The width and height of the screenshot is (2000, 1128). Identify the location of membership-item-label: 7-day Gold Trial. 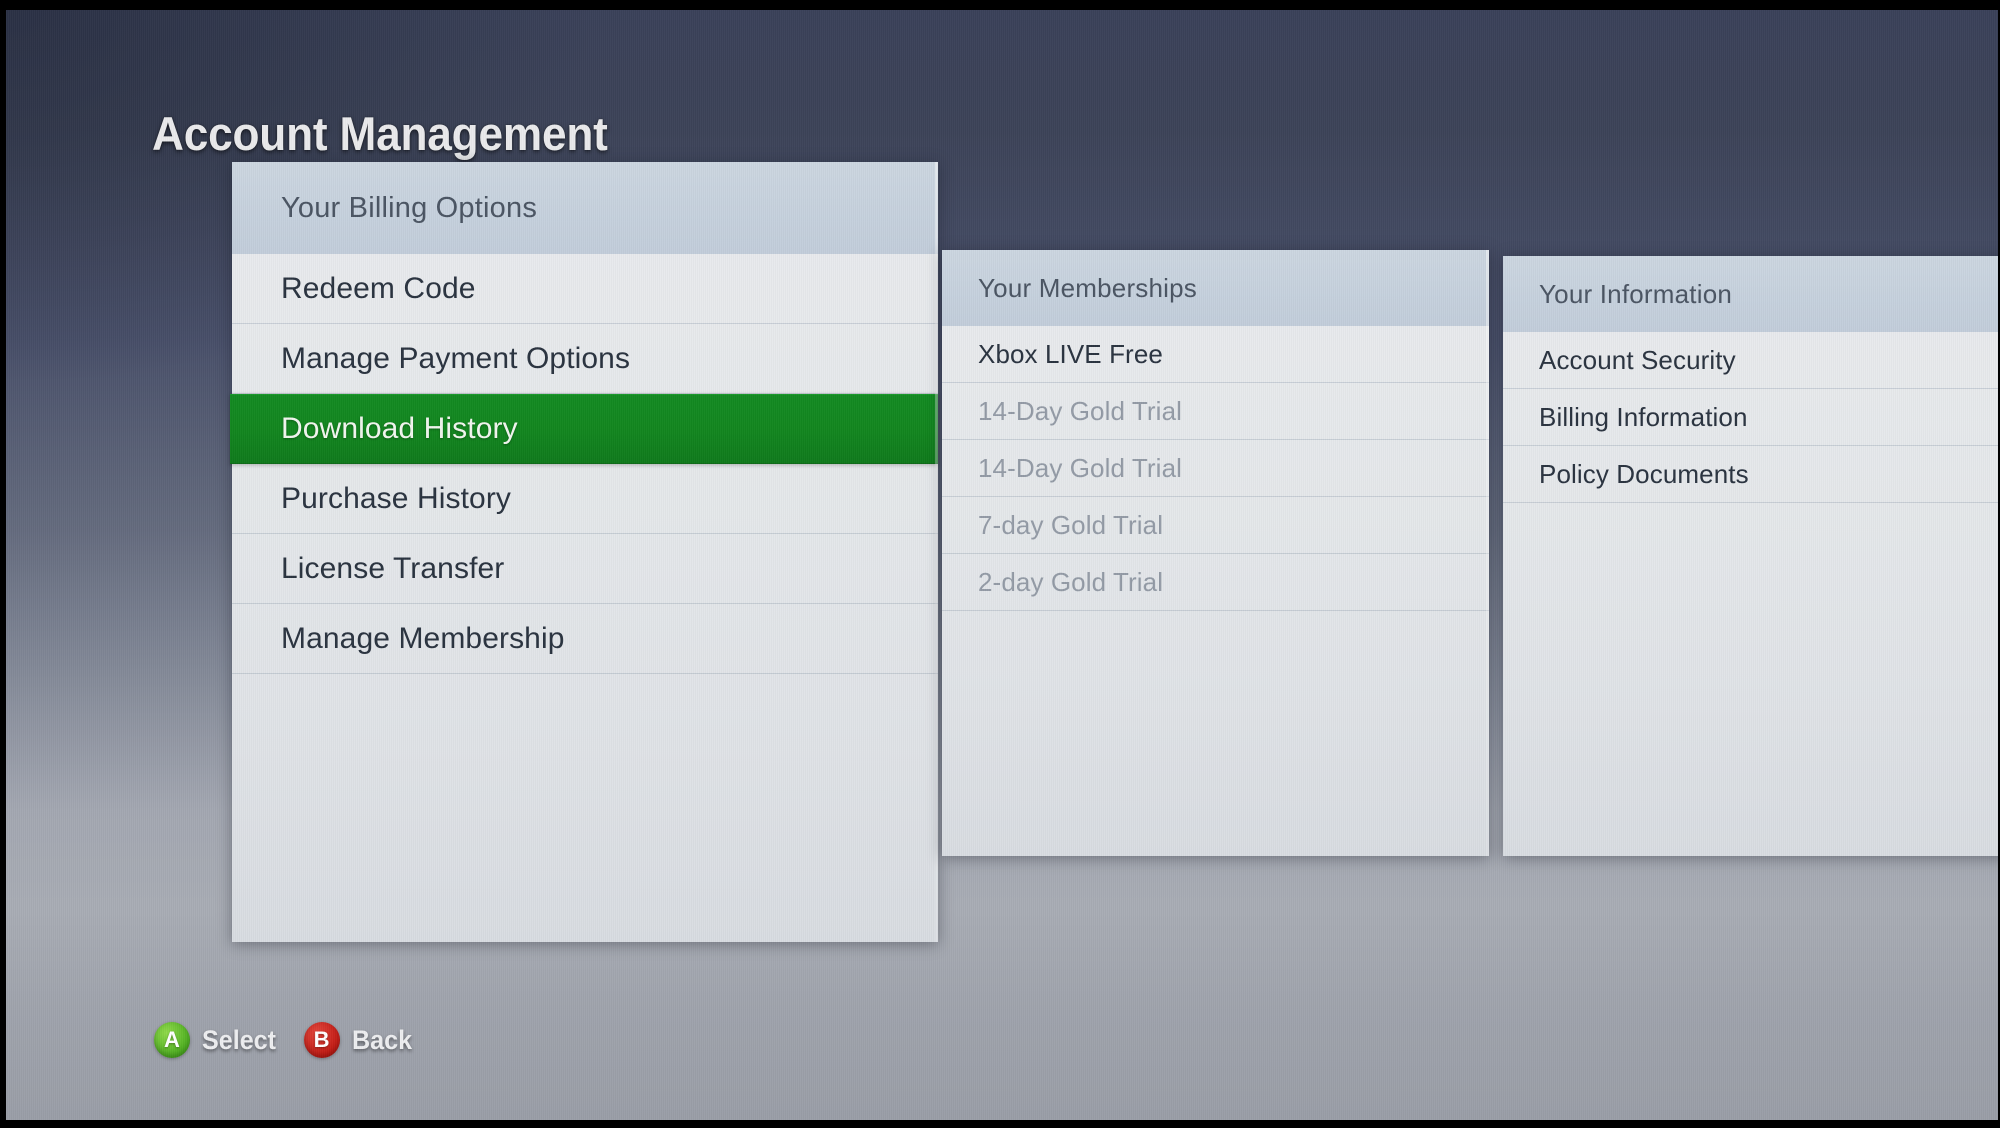
(1071, 524).